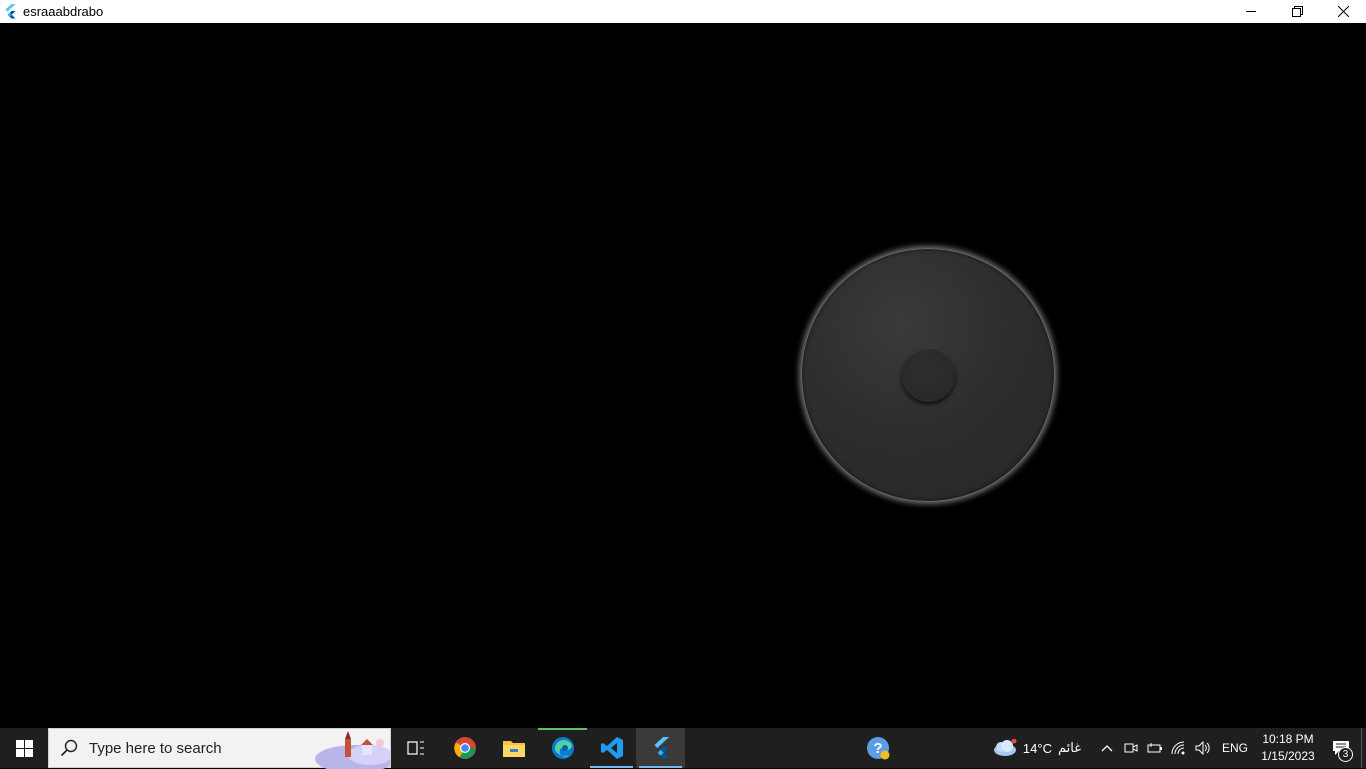 The height and width of the screenshot is (769, 1366). Describe the element at coordinates (1235, 748) in the screenshot. I see `input-language: ENG` at that location.